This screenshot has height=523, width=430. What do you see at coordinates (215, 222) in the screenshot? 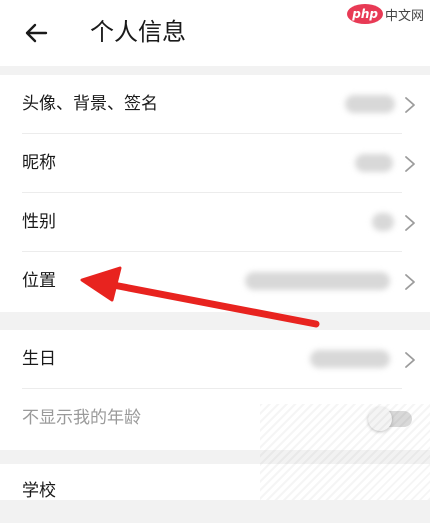
I see `row-gender: 性别` at bounding box center [215, 222].